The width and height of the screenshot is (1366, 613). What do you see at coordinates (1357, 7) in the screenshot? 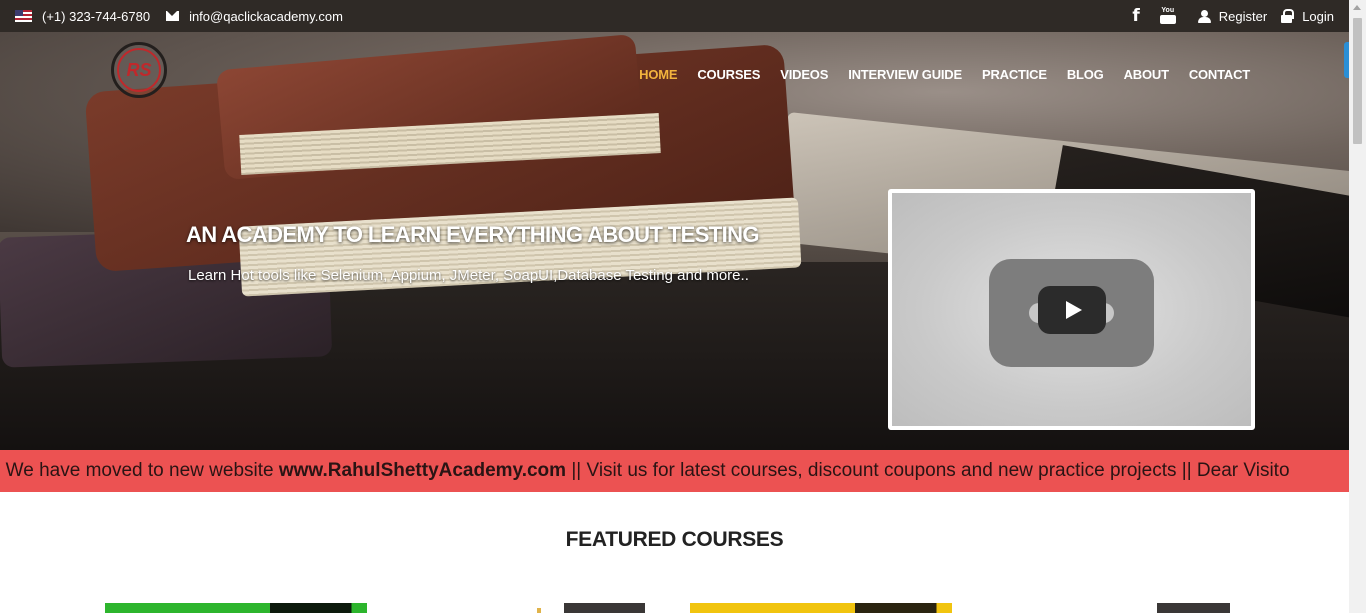
I see `scroll-up-arrow-icon` at bounding box center [1357, 7].